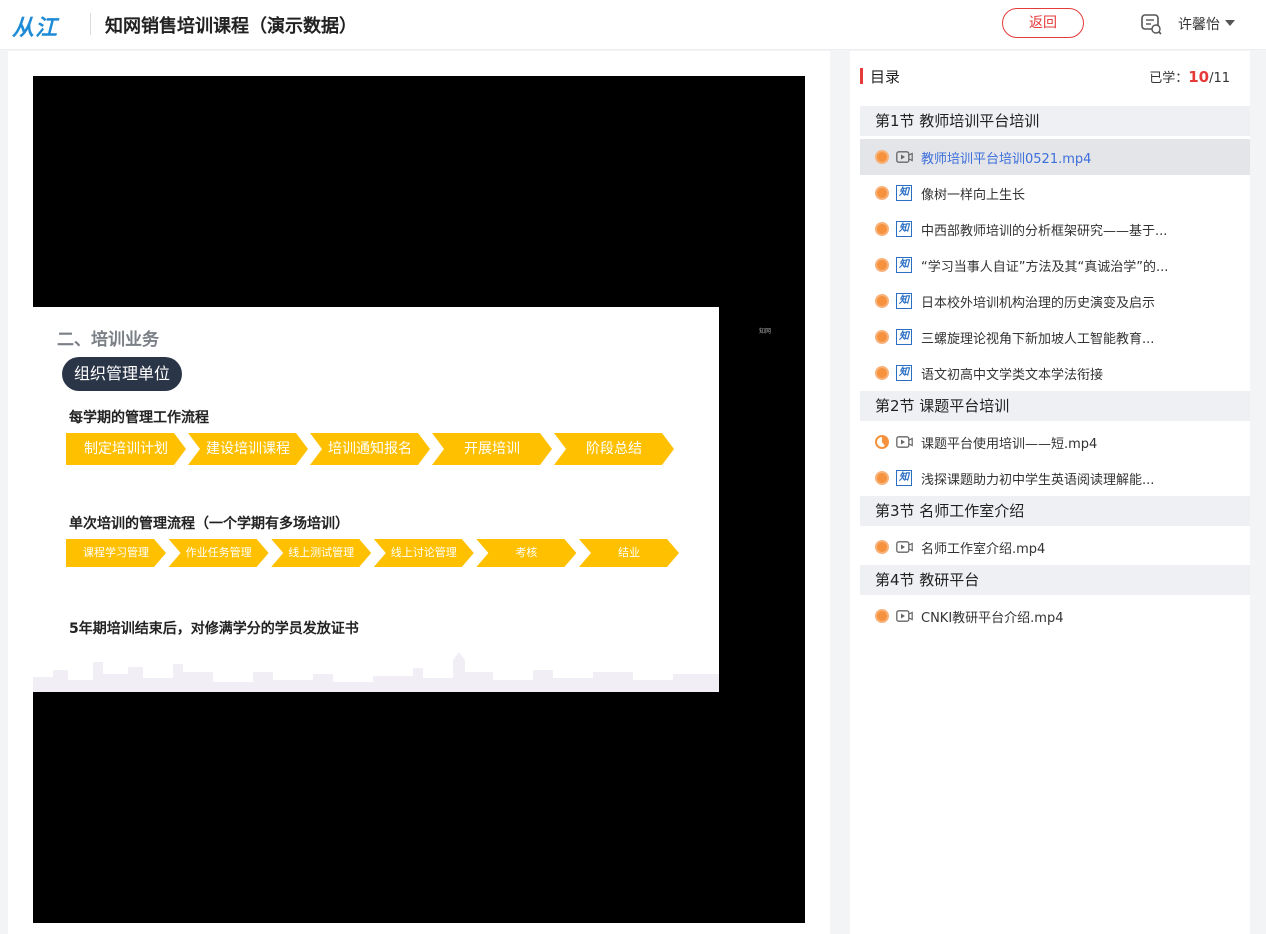 Image resolution: width=1266 pixels, height=934 pixels. I want to click on toc-item-label: 语文初高中文学类文本学法衔接, so click(1012, 375).